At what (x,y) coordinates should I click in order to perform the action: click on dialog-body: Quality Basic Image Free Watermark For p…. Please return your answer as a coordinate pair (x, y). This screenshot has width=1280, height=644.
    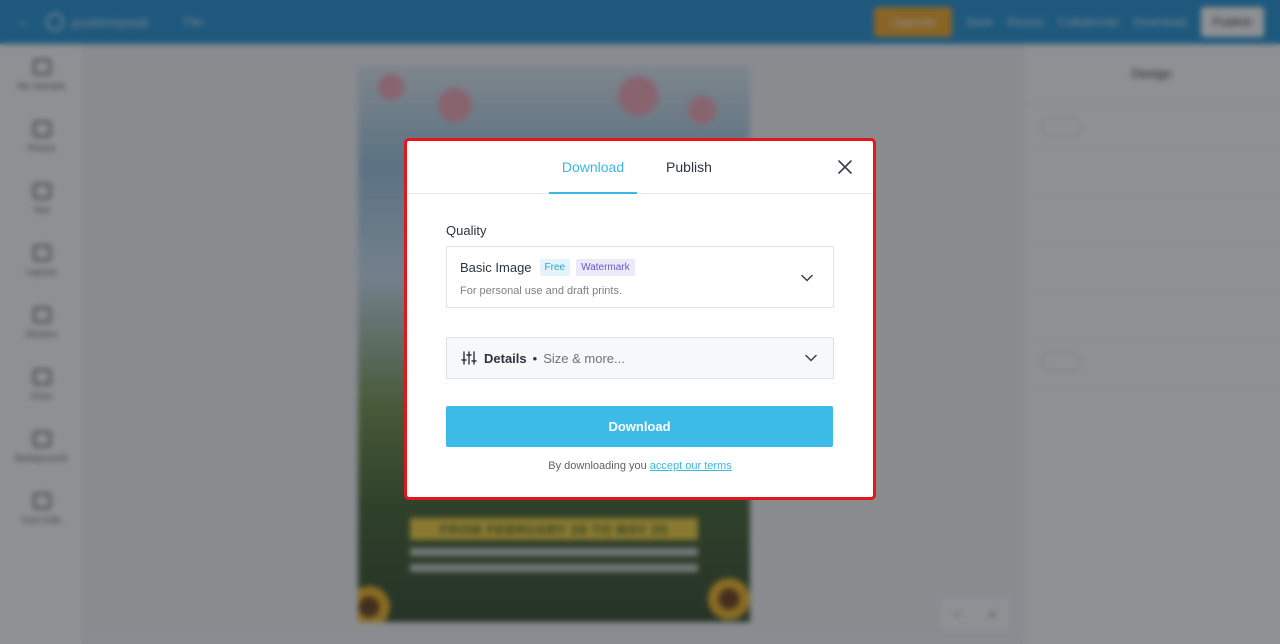
    Looking at the image, I should click on (640, 347).